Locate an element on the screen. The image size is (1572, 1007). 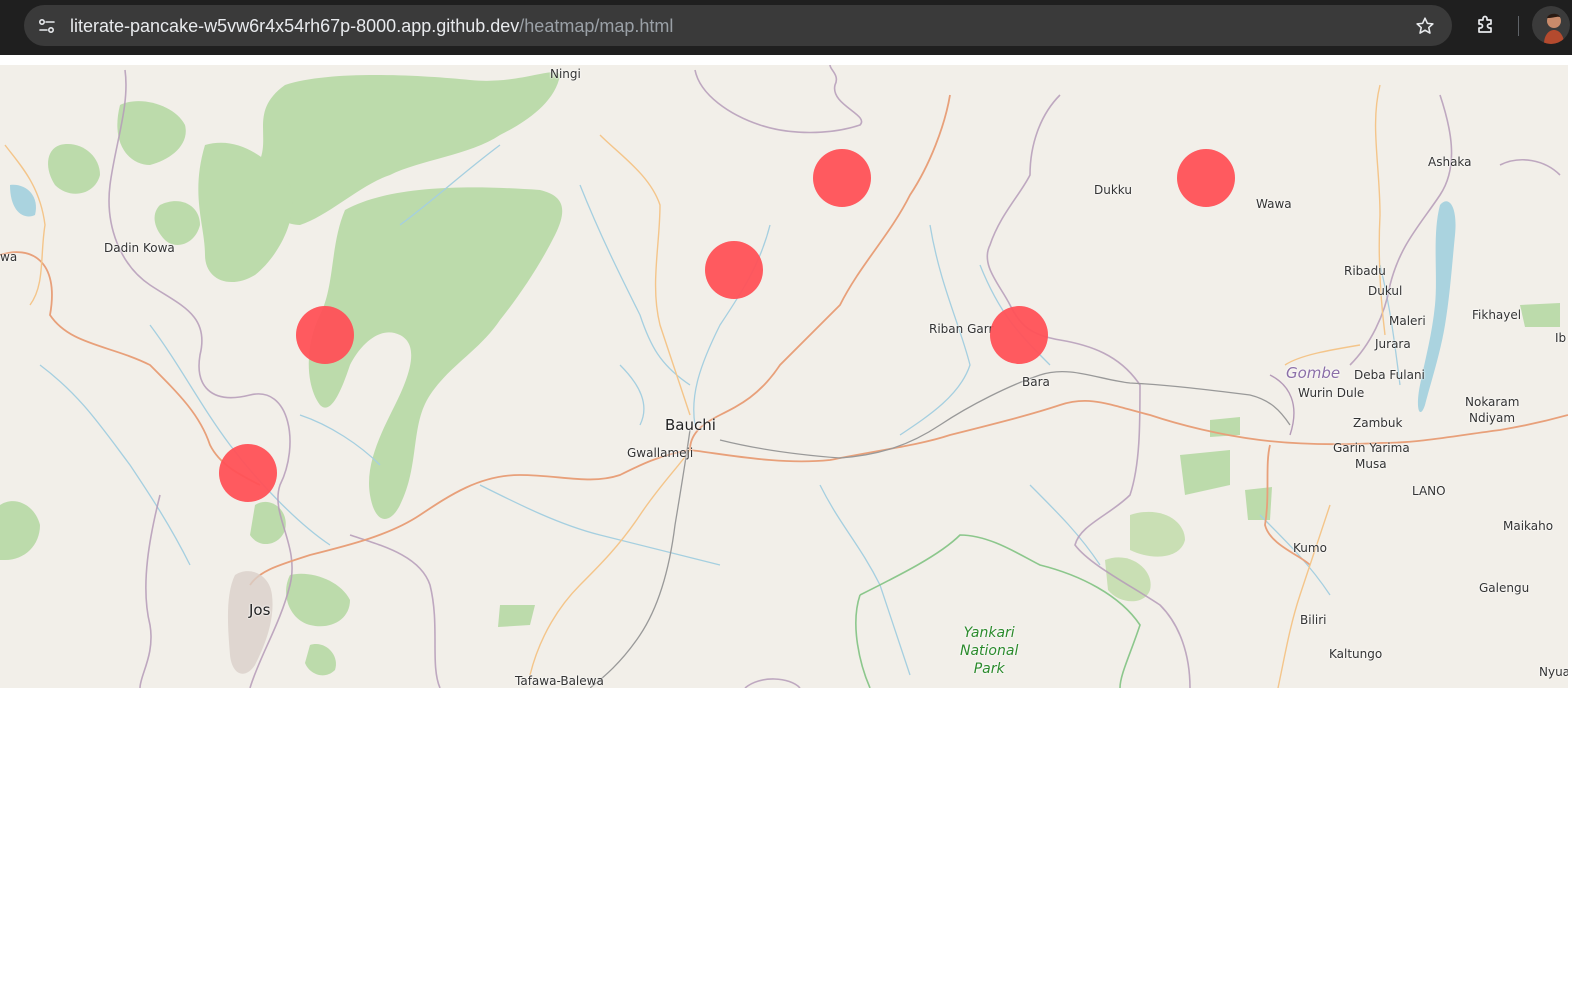
place-label-ndiyam: Ndiyam is located at coordinates (1492, 418).